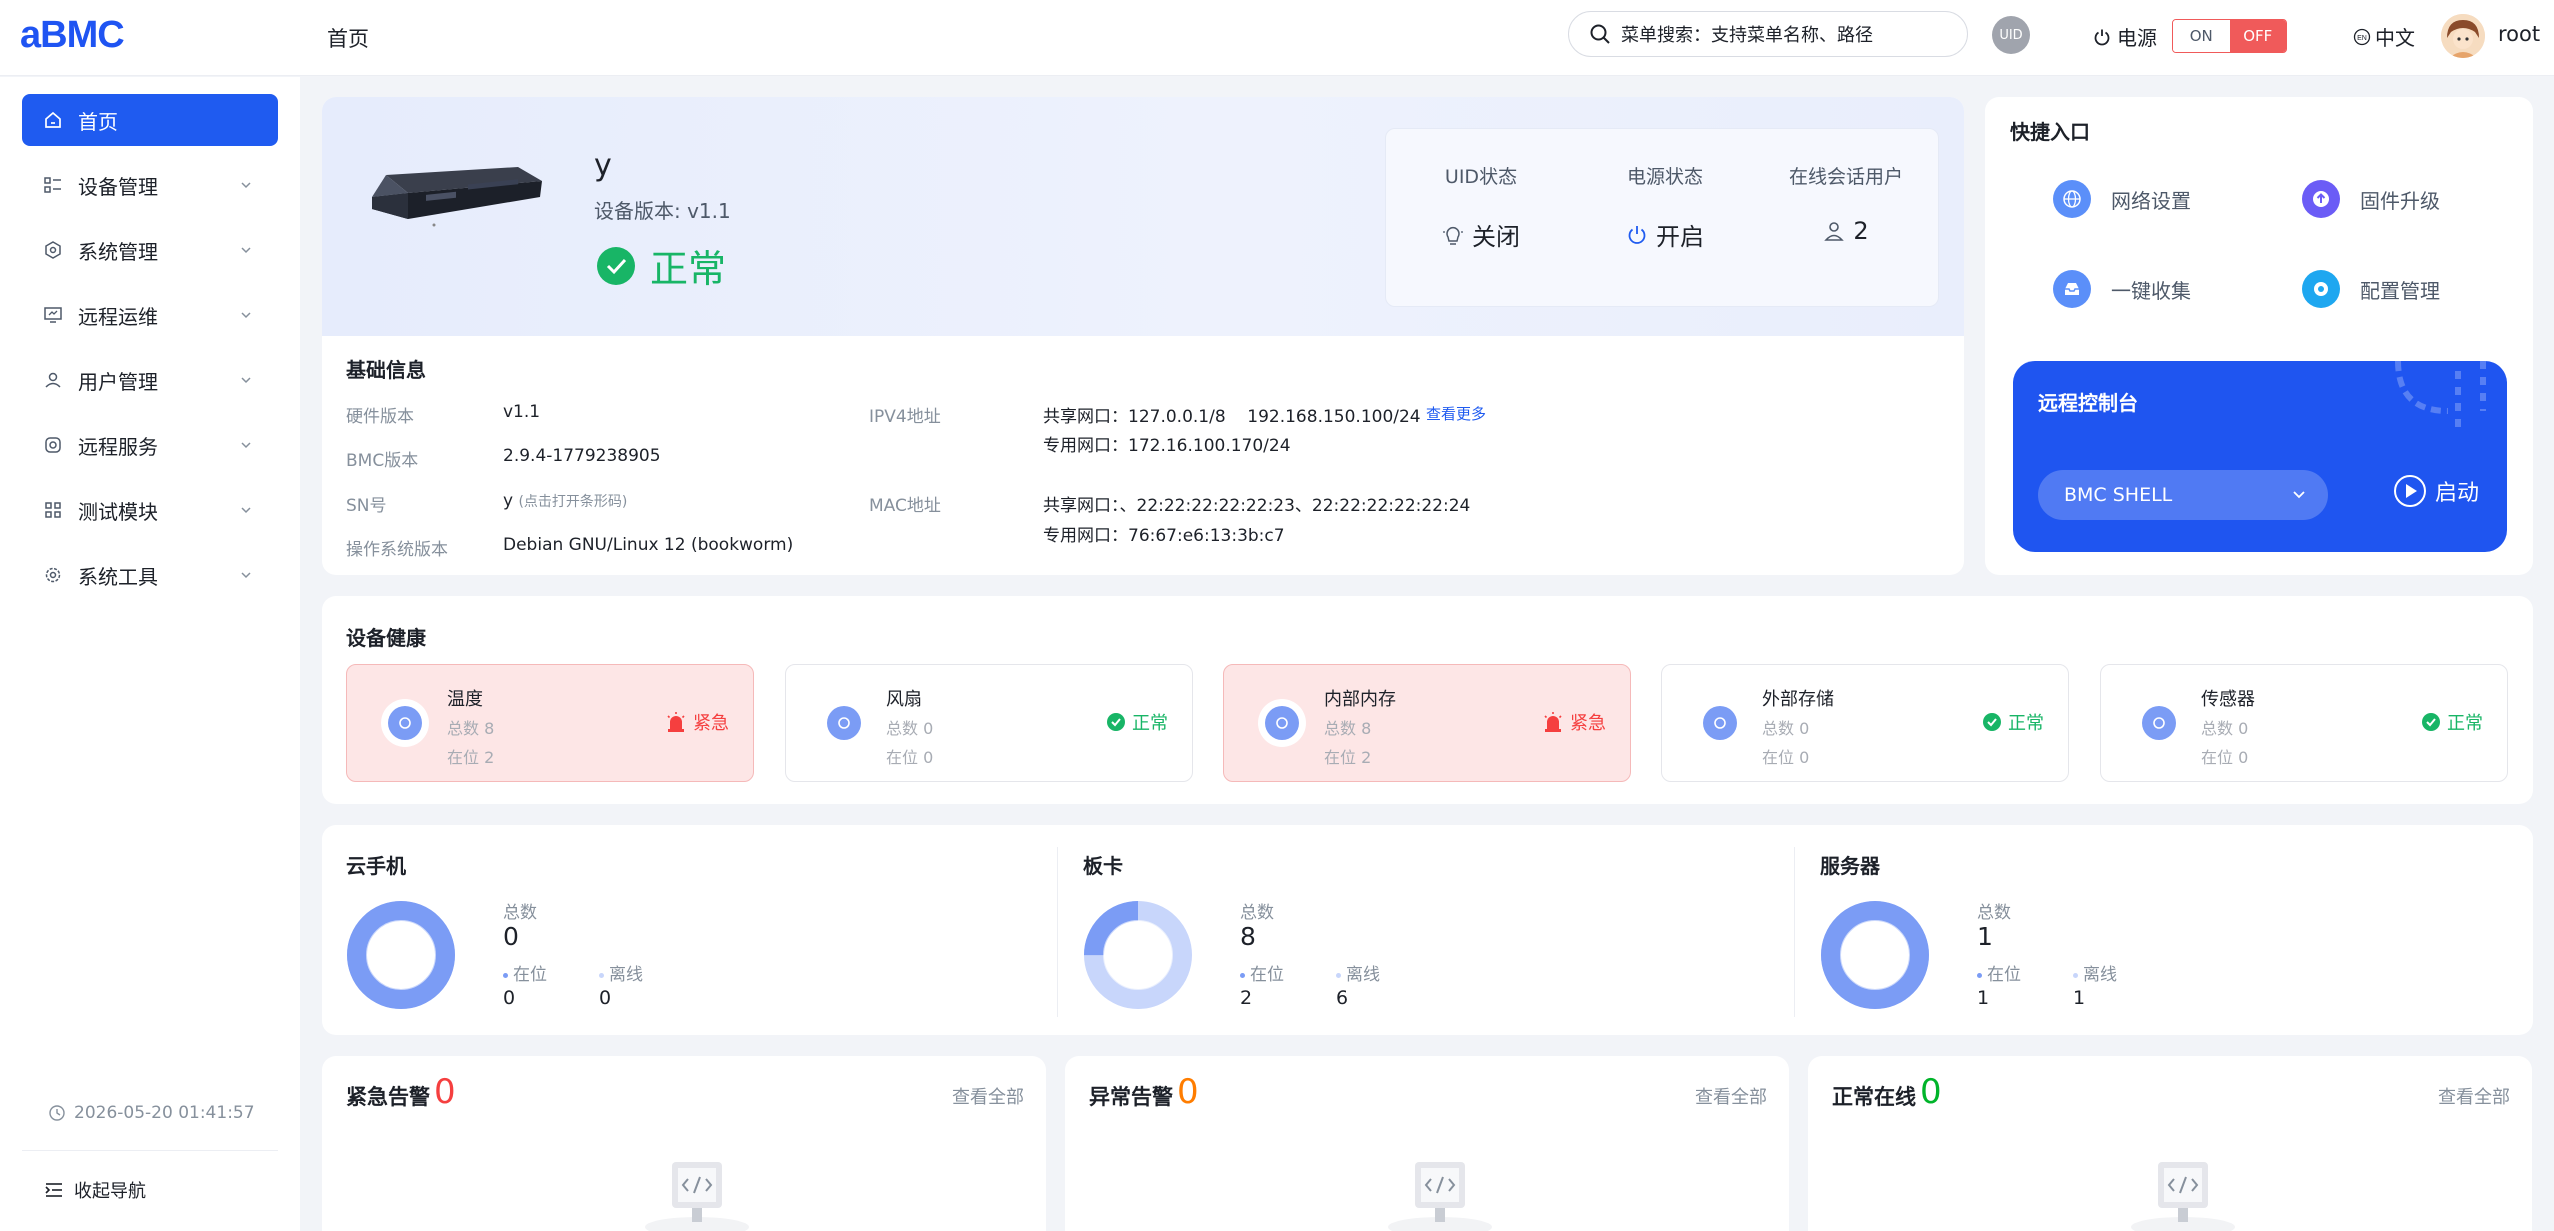 This screenshot has width=2554, height=1231. What do you see at coordinates (1985, 936) in the screenshot?
I see `inventory-total: 1` at bounding box center [1985, 936].